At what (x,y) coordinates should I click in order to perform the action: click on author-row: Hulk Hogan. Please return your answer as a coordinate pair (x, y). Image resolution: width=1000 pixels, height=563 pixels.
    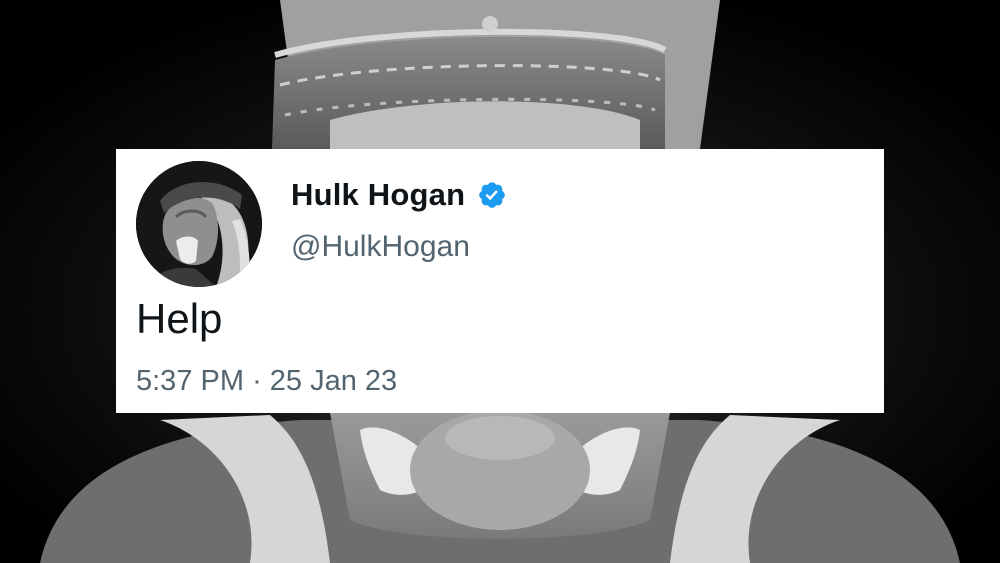
    Looking at the image, I should click on (399, 195).